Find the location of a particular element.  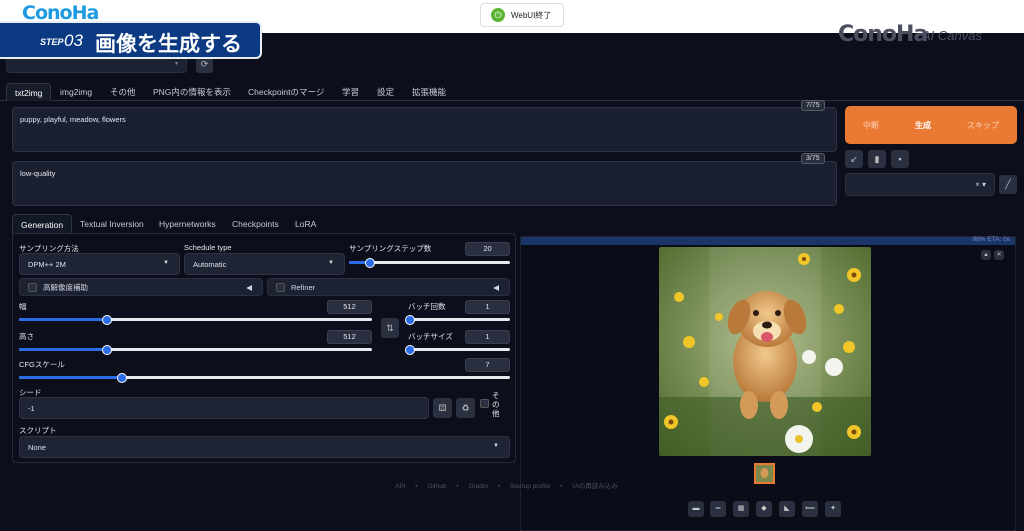

refiner-checkbox is located at coordinates (280, 287).